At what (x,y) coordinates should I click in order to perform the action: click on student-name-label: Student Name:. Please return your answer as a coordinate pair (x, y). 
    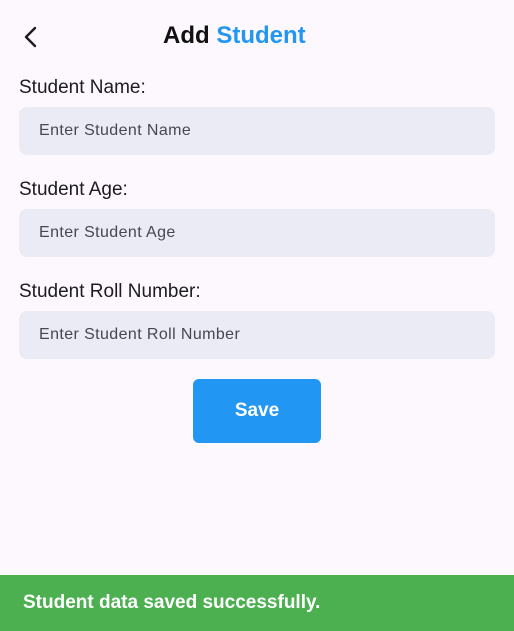
    Looking at the image, I should click on (82, 87).